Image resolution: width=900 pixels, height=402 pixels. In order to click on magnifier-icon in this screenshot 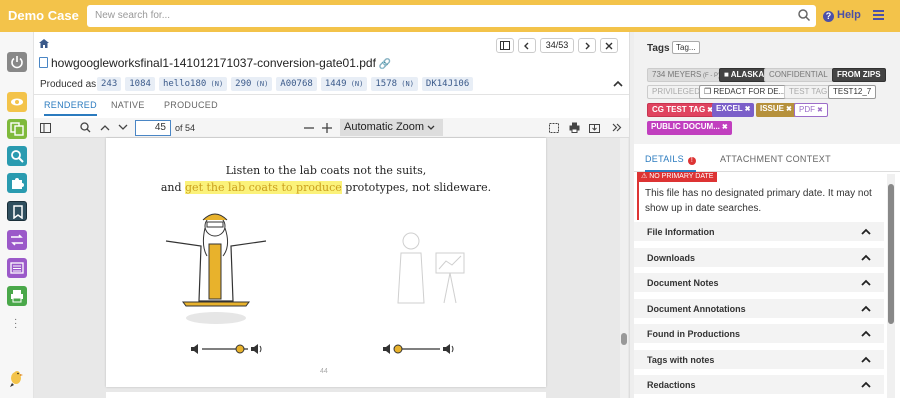, I will do `click(17, 156)`.